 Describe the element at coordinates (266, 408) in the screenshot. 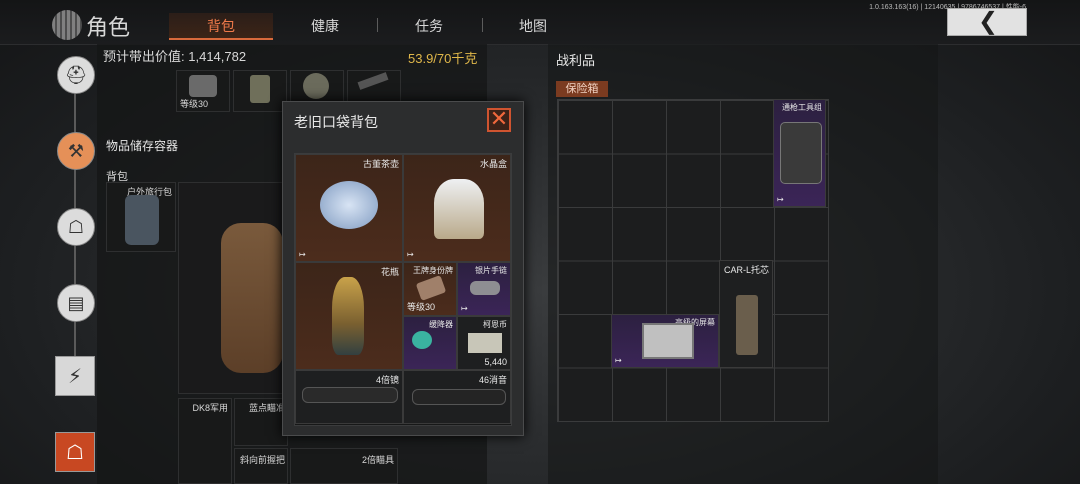

I see `item-name: 蓝点瞄准` at that location.